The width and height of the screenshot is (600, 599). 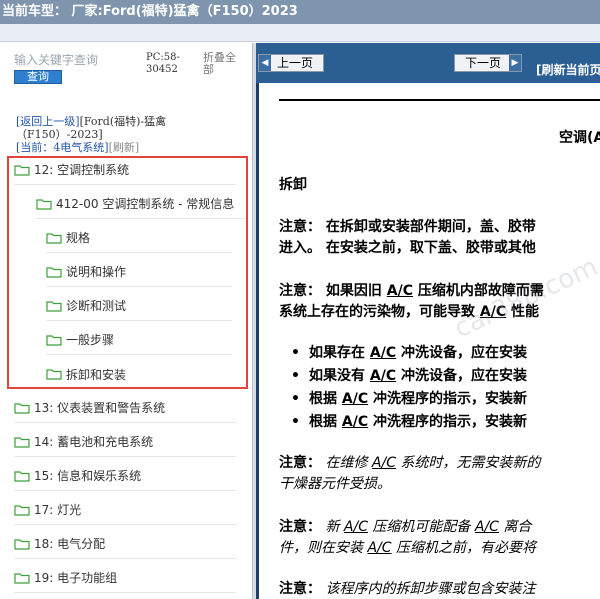 I want to click on section-heading: 拆卸, so click(x=293, y=185).